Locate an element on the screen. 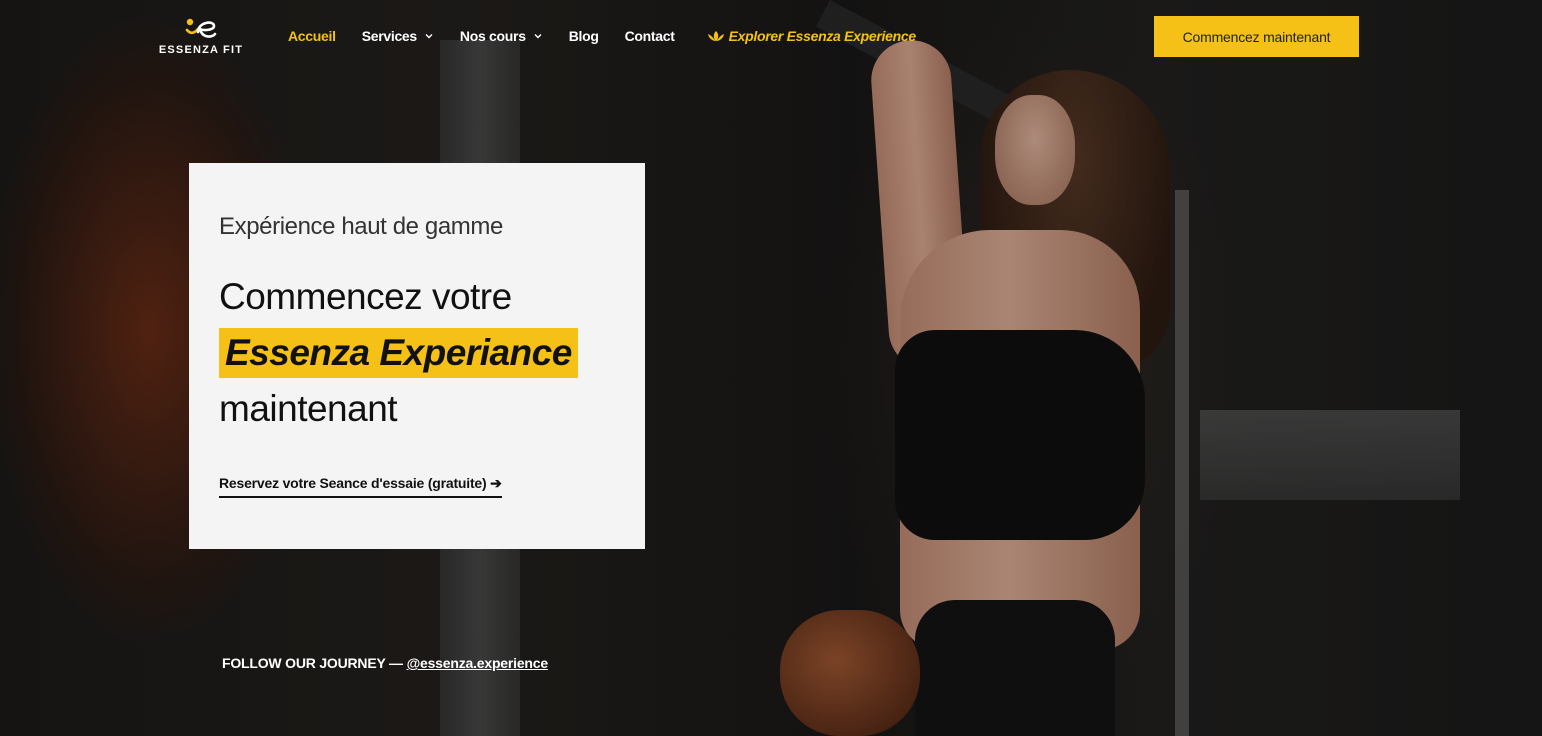 Image resolution: width=1542 pixels, height=736 pixels. instagram-handle-link: @essenza.experience is located at coordinates (478, 663).